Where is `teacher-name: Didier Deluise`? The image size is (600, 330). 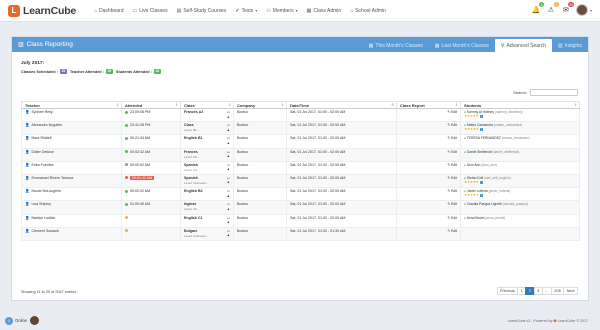 teacher-name: Didier Deluise is located at coordinates (42, 152).